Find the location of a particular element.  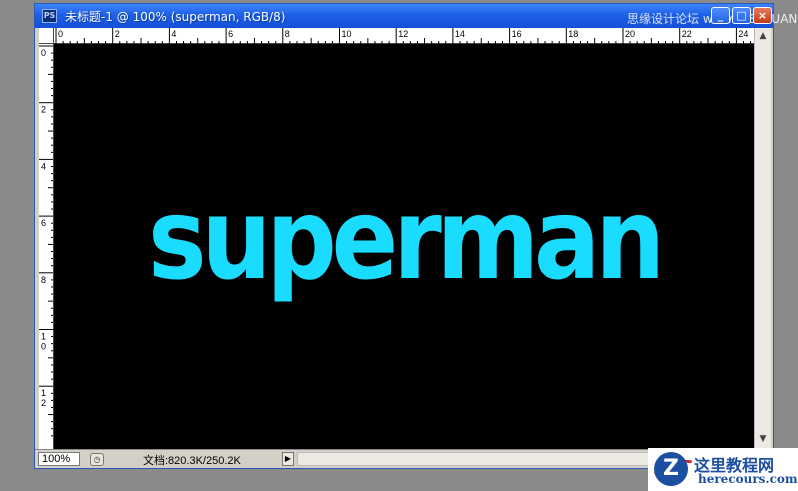

brand-logo-icon: Z is located at coordinates (671, 469).